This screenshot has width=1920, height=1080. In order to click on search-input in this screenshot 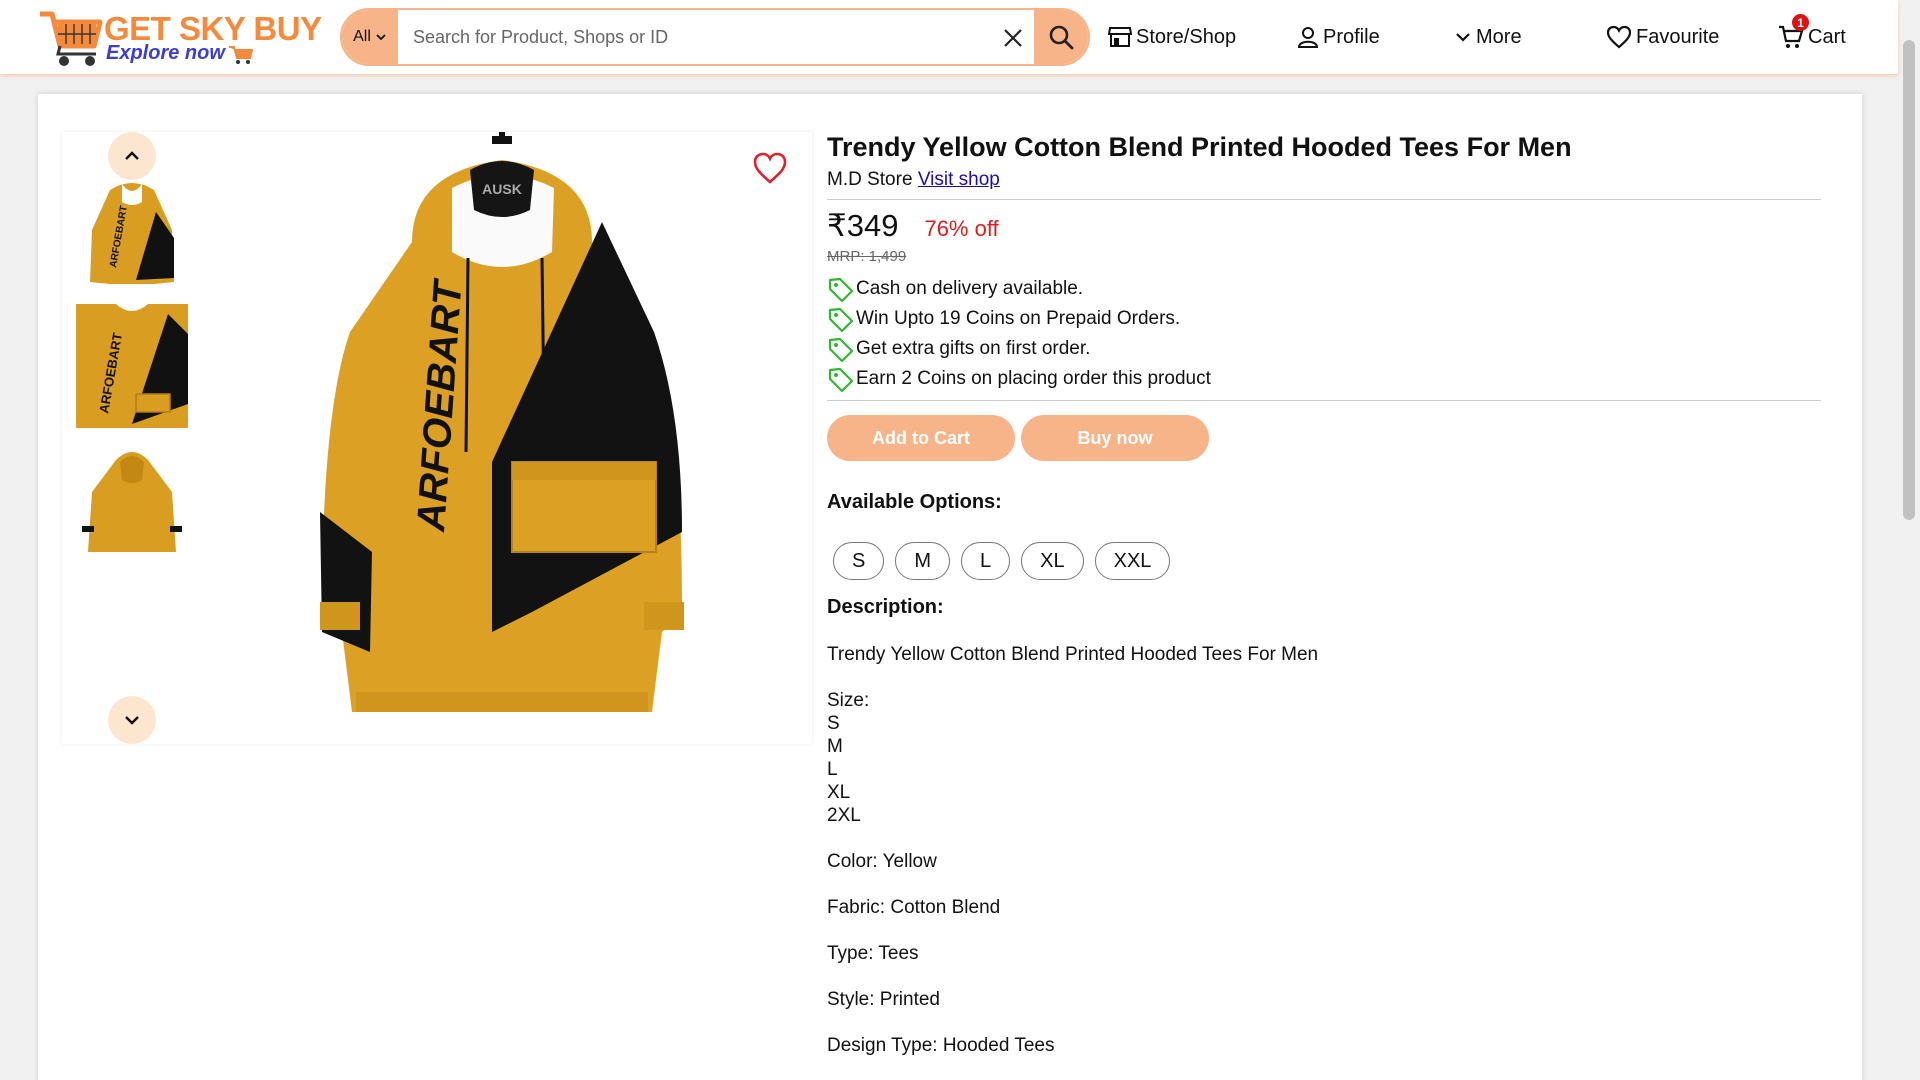, I will do `click(698, 37)`.